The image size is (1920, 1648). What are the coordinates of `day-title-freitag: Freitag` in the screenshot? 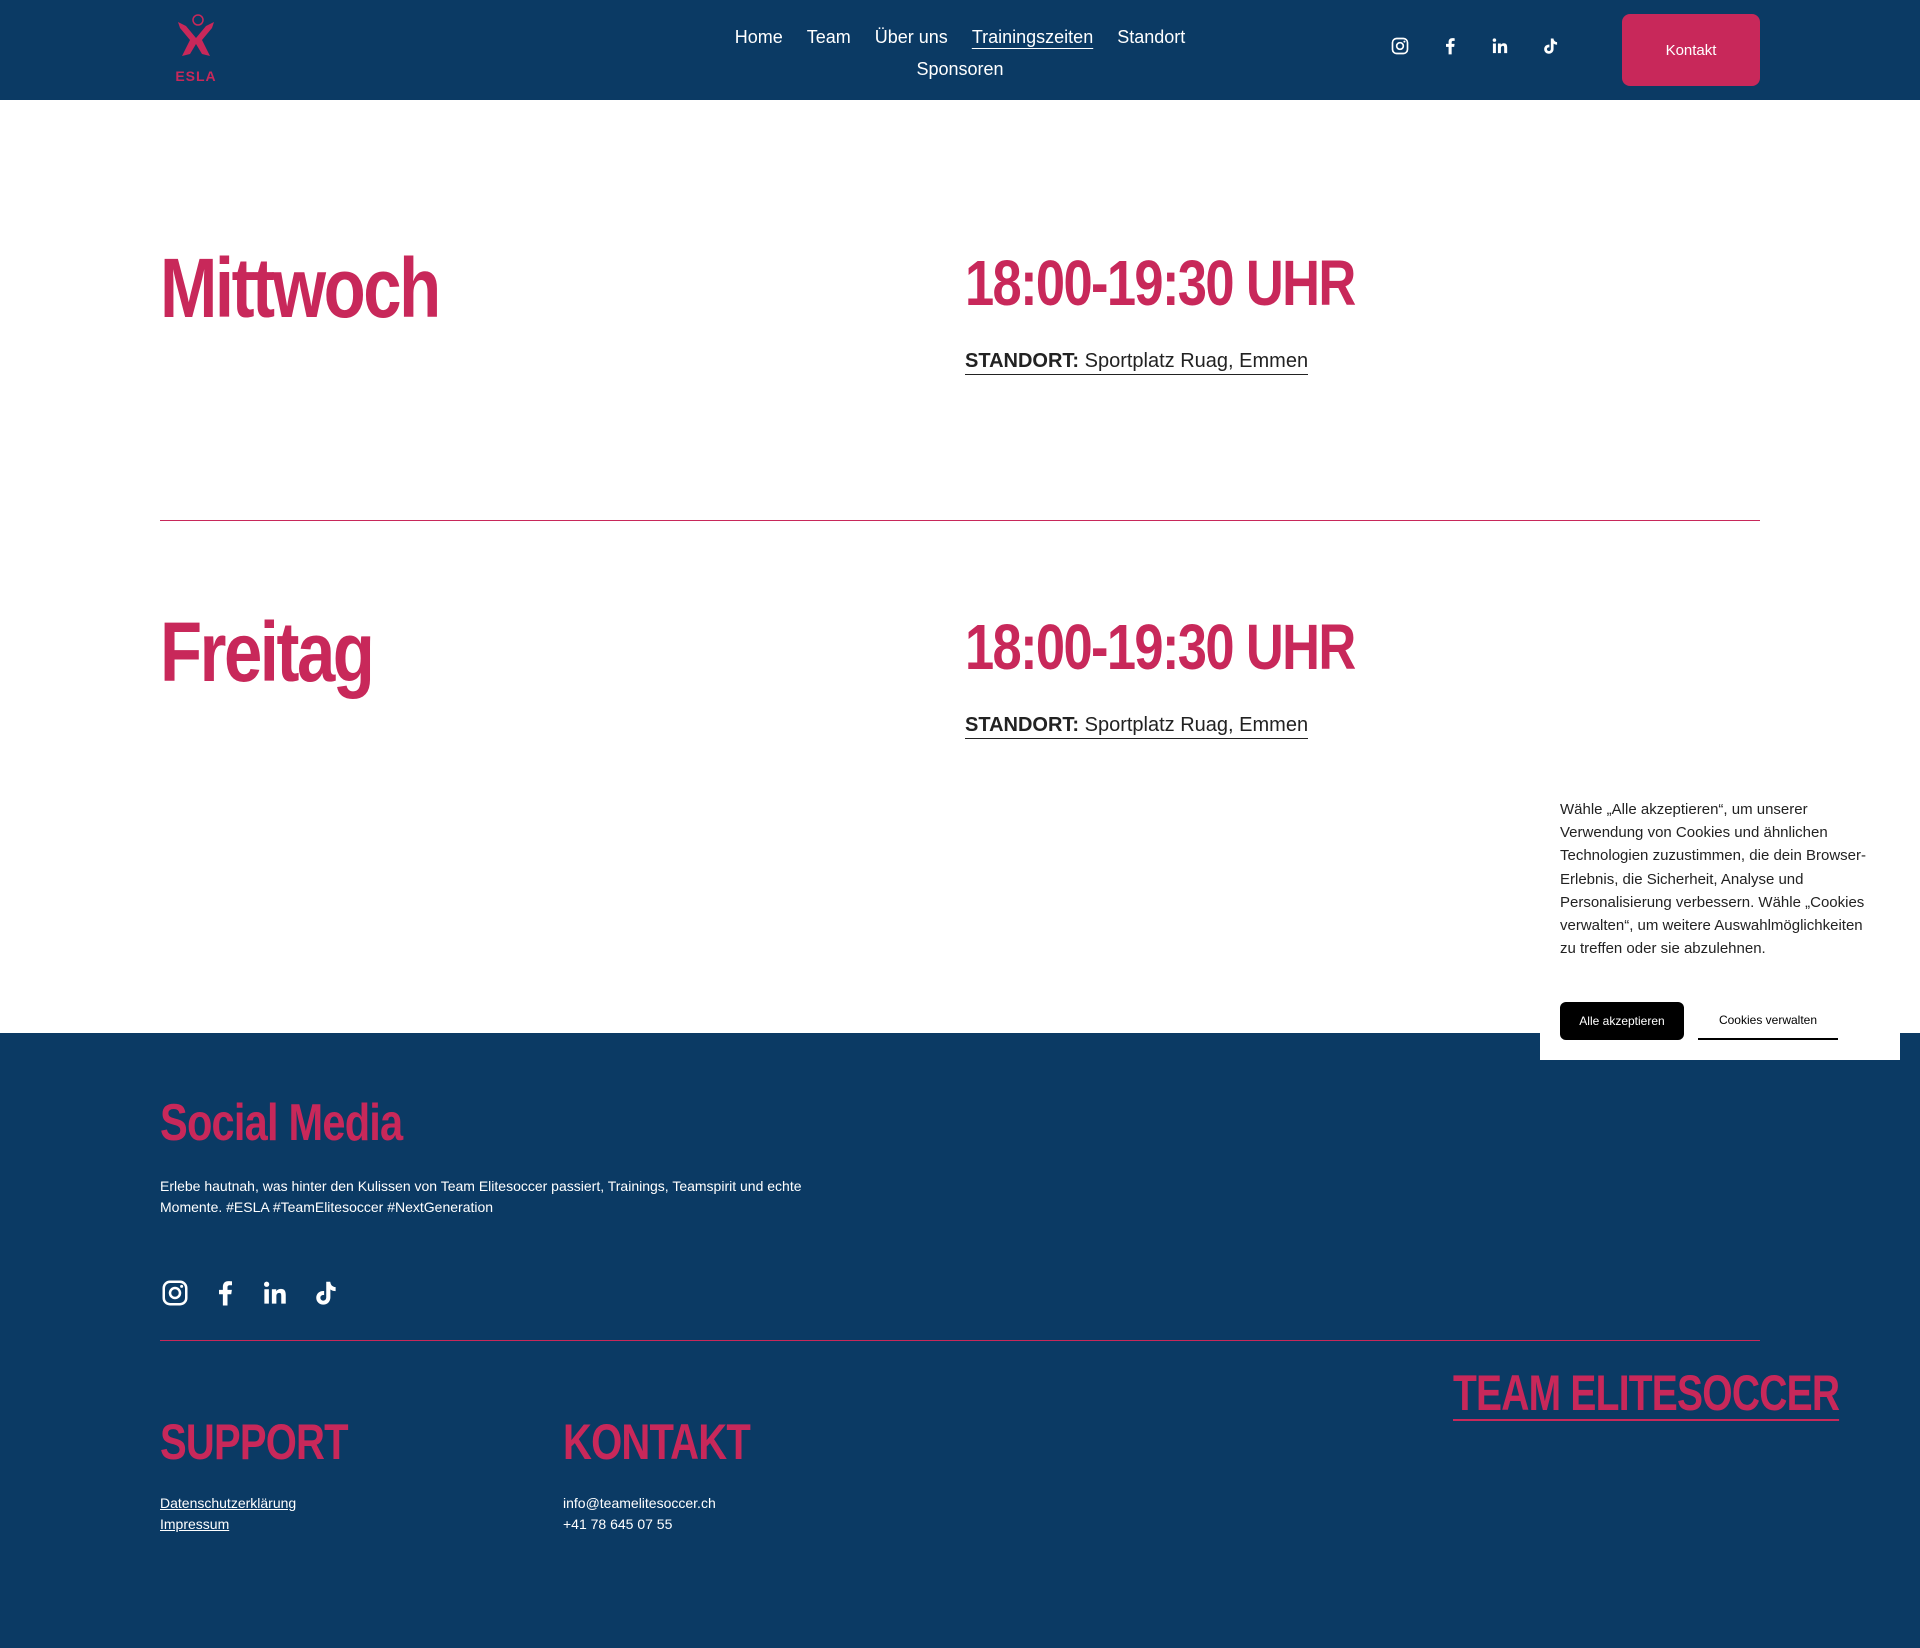 It's located at (267, 652).